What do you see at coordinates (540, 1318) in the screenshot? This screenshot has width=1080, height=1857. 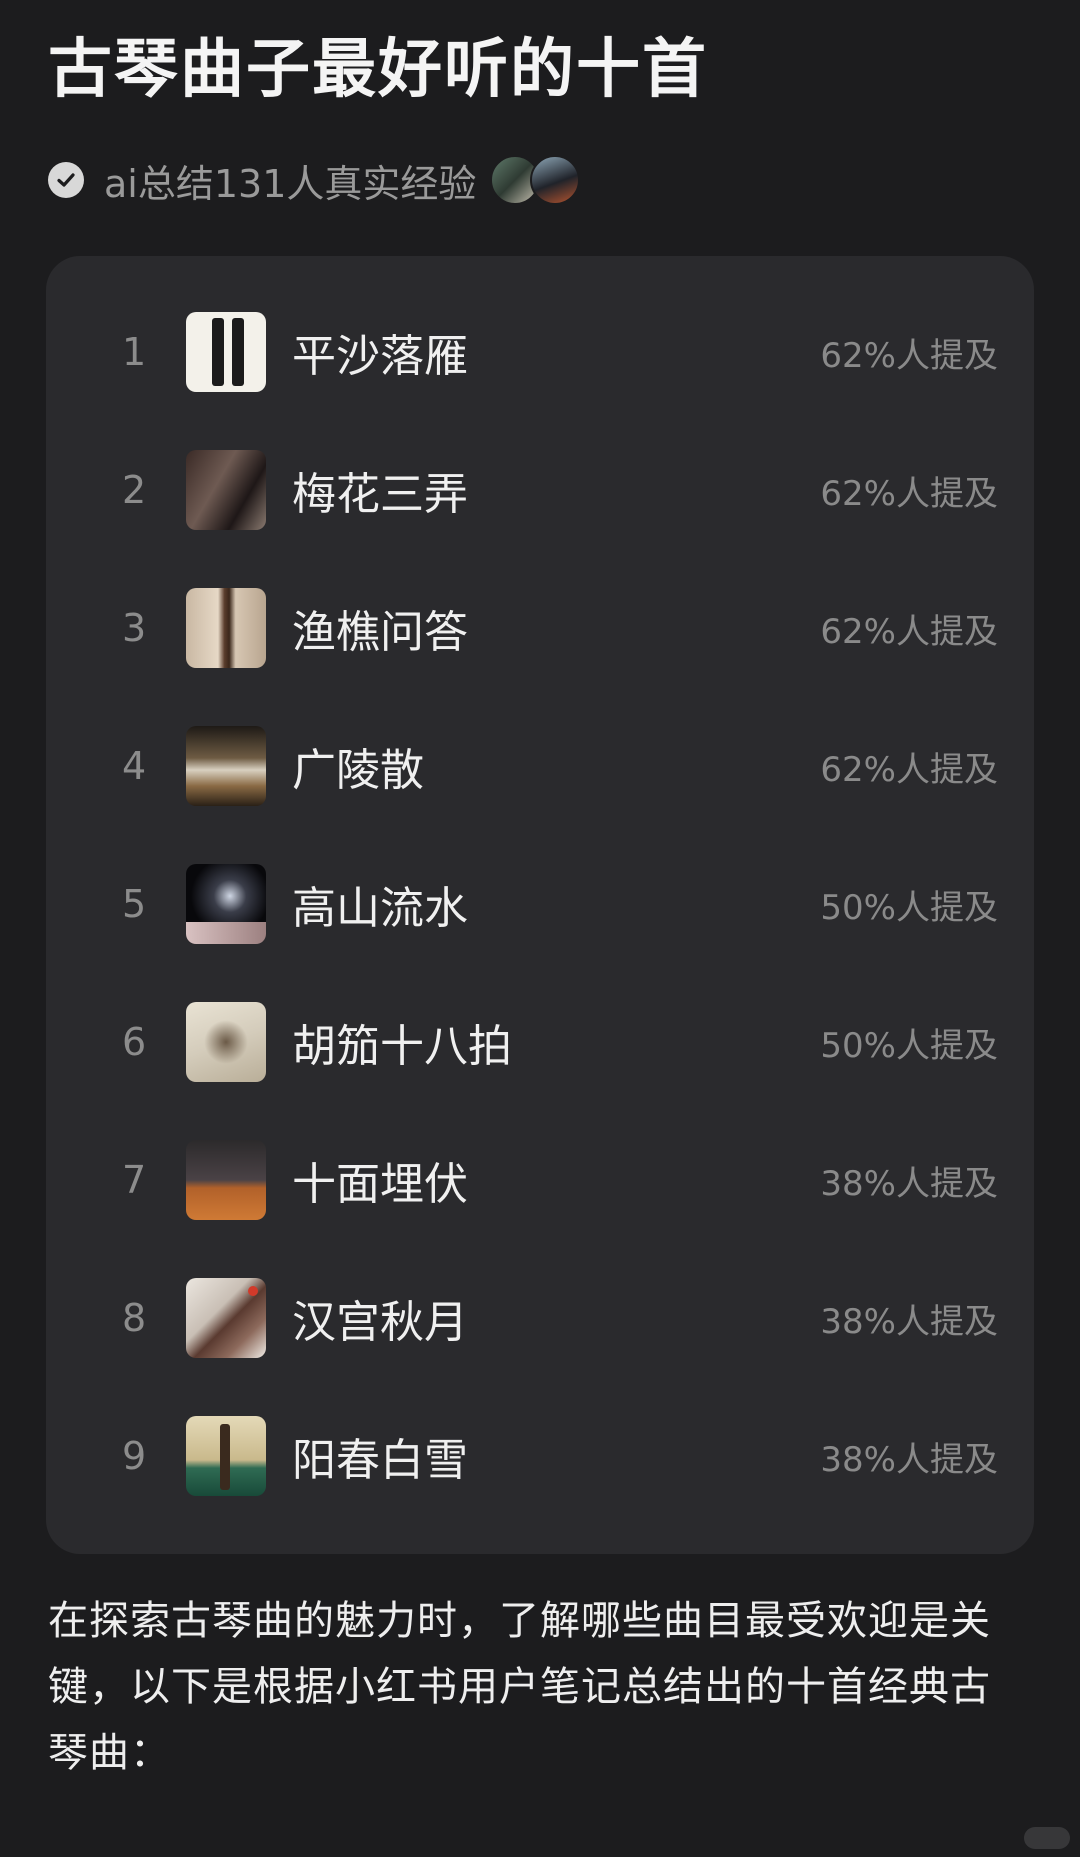 I see `ranking-item: 8 汉宫秋月 38%人提及` at bounding box center [540, 1318].